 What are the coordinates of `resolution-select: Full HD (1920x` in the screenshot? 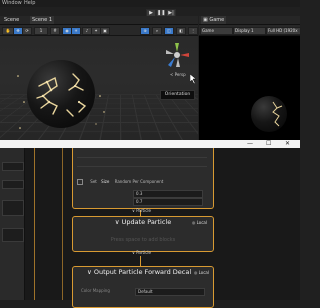 It's located at (283, 31).